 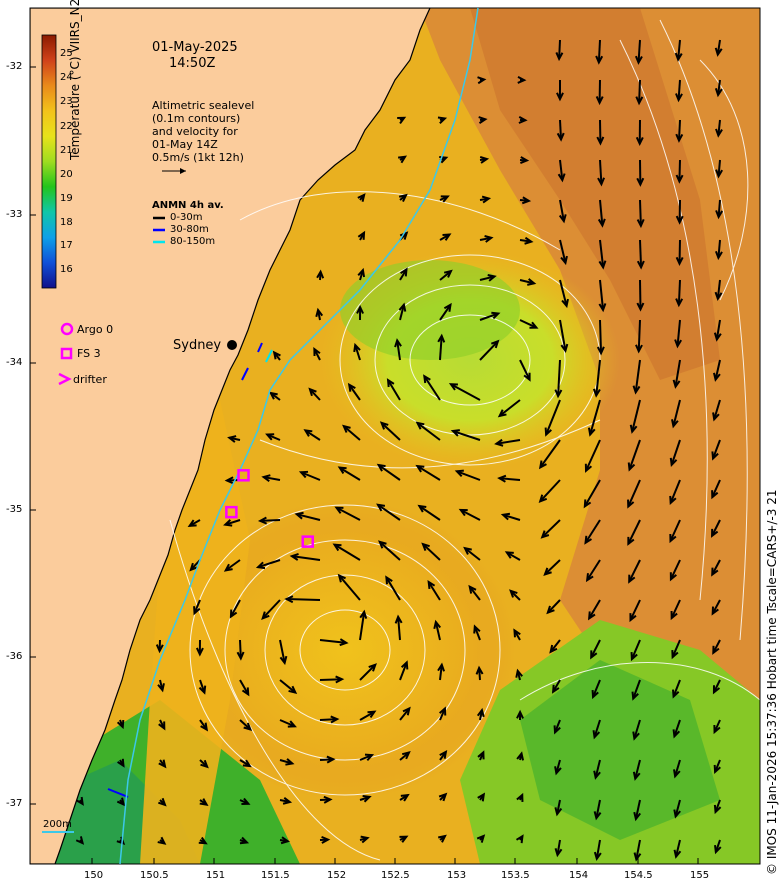 I want to click on altimetry-note-line-1: (0.1m contours), so click(x=196, y=118).